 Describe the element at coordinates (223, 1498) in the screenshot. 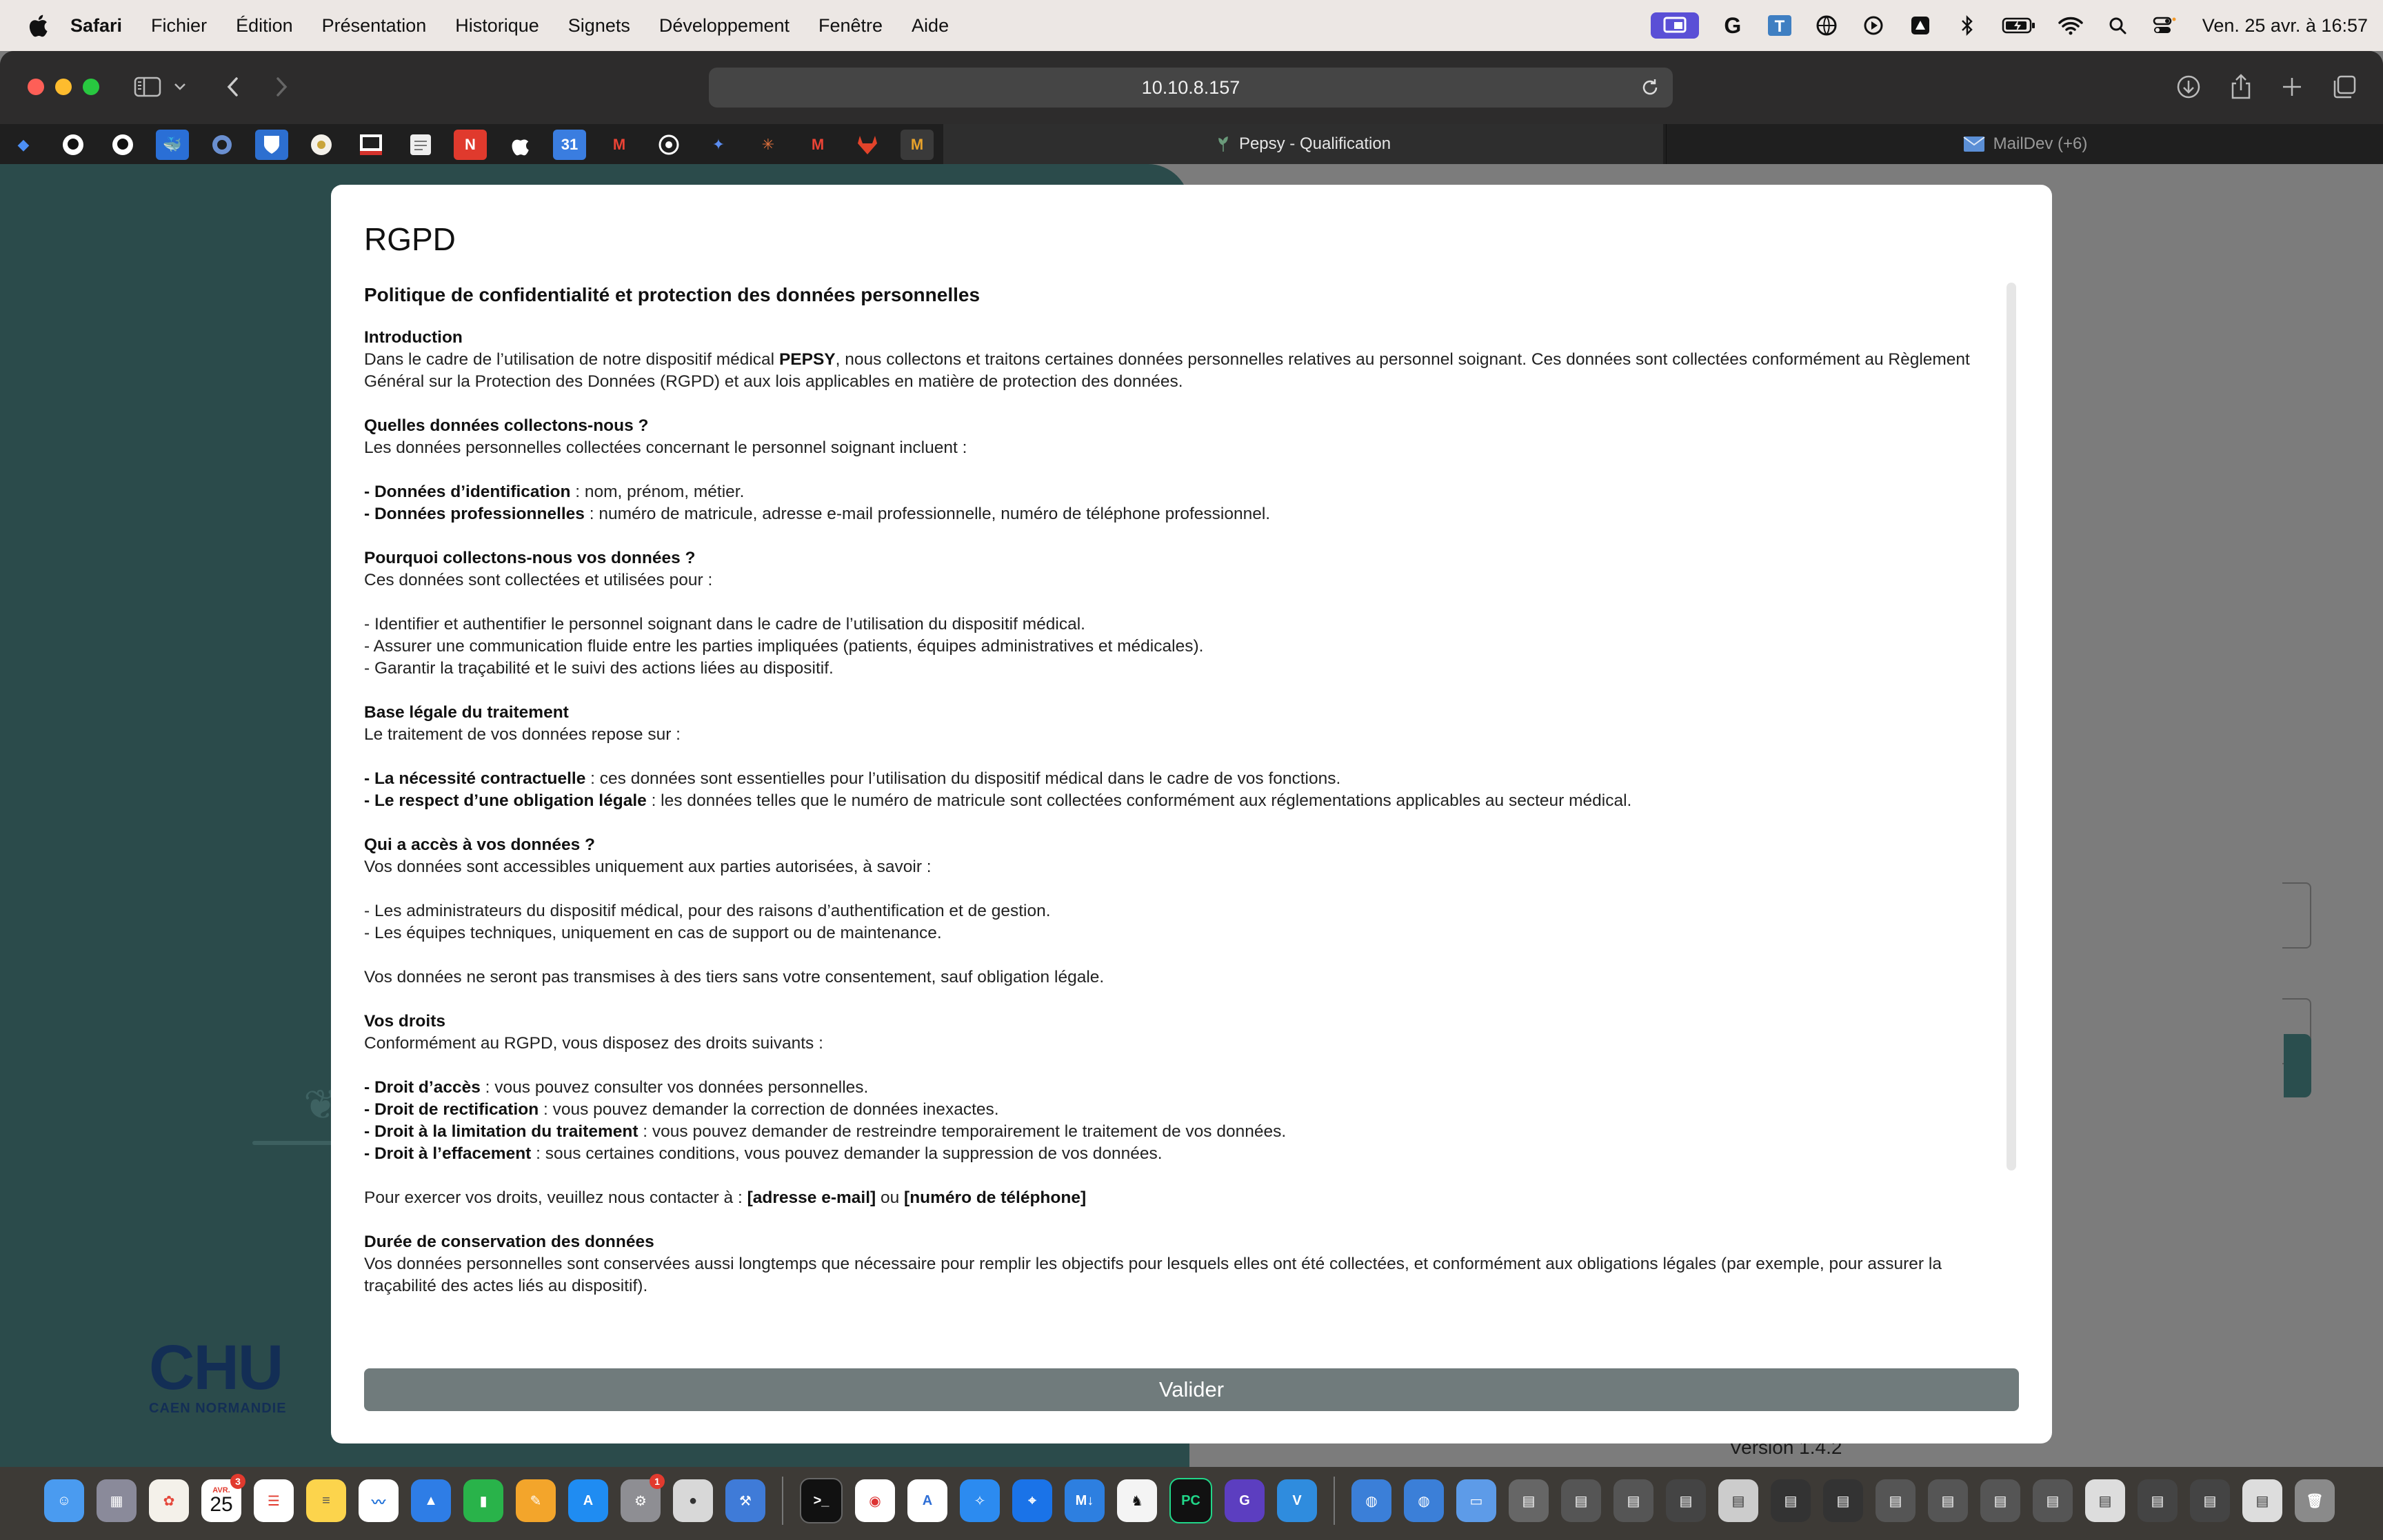

I see `calendar-icon: AVR. 25 3` at that location.